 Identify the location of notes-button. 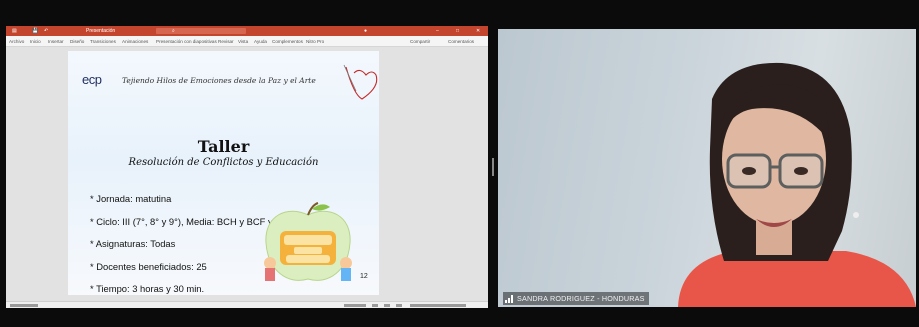
(355, 305).